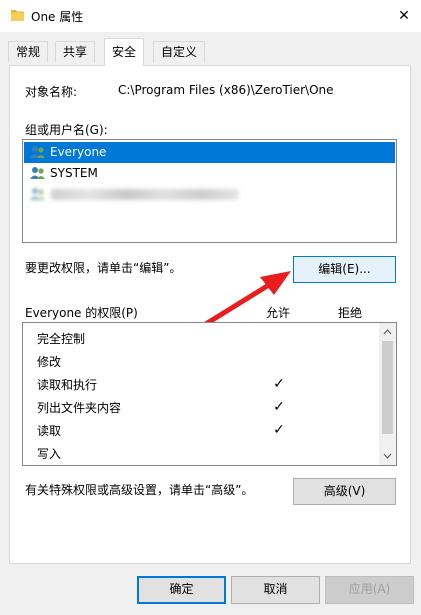 The width and height of the screenshot is (421, 615). What do you see at coordinates (209, 173) in the screenshot?
I see `list-item-system: SYSTEM` at bounding box center [209, 173].